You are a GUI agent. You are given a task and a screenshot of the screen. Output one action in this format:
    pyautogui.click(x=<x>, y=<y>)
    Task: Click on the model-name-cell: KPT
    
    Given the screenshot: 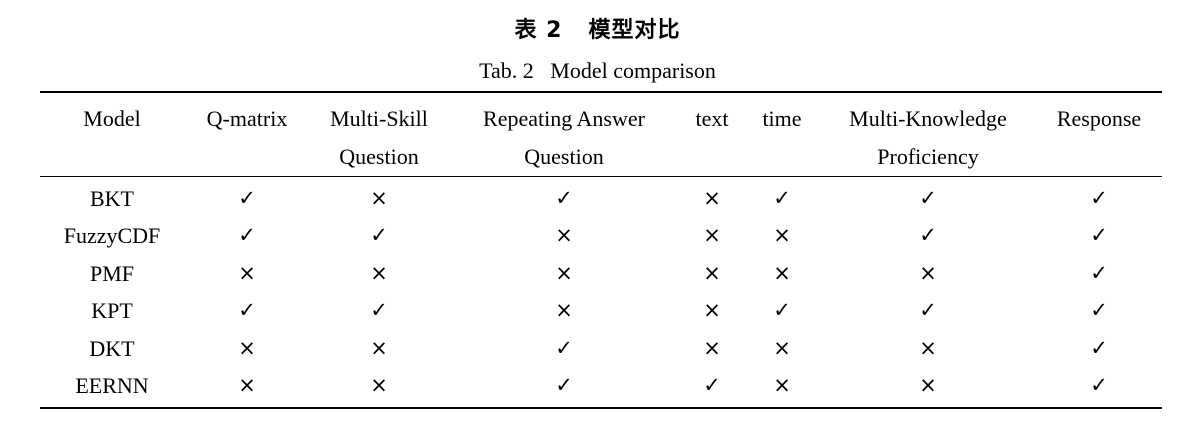 What is the action you would take?
    pyautogui.click(x=112, y=311)
    